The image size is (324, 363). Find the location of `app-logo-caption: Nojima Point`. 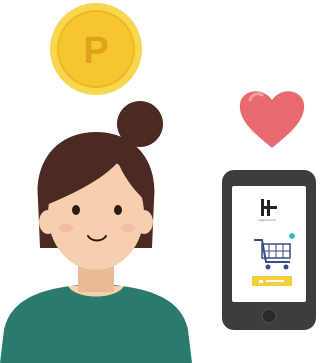

app-logo-caption: Nojima Point is located at coordinates (267, 220).